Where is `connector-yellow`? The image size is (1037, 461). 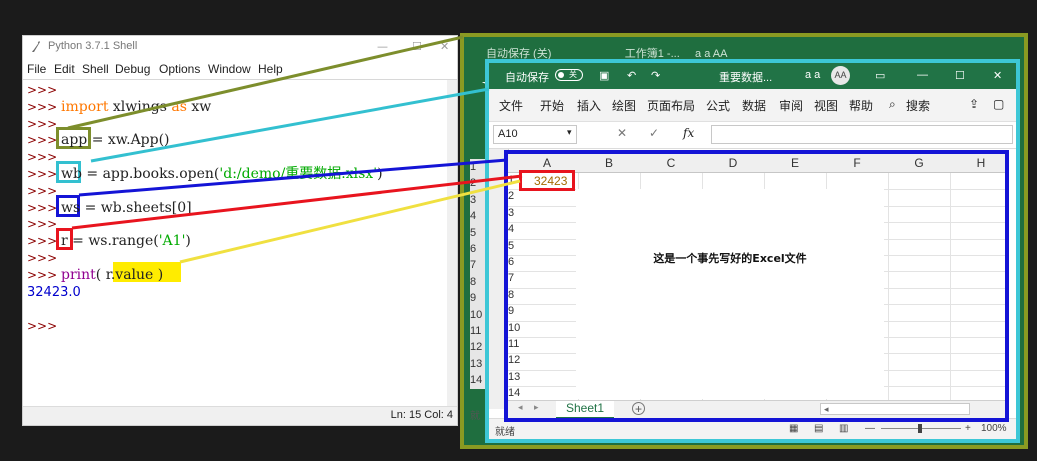
connector-yellow is located at coordinates (350, 221).